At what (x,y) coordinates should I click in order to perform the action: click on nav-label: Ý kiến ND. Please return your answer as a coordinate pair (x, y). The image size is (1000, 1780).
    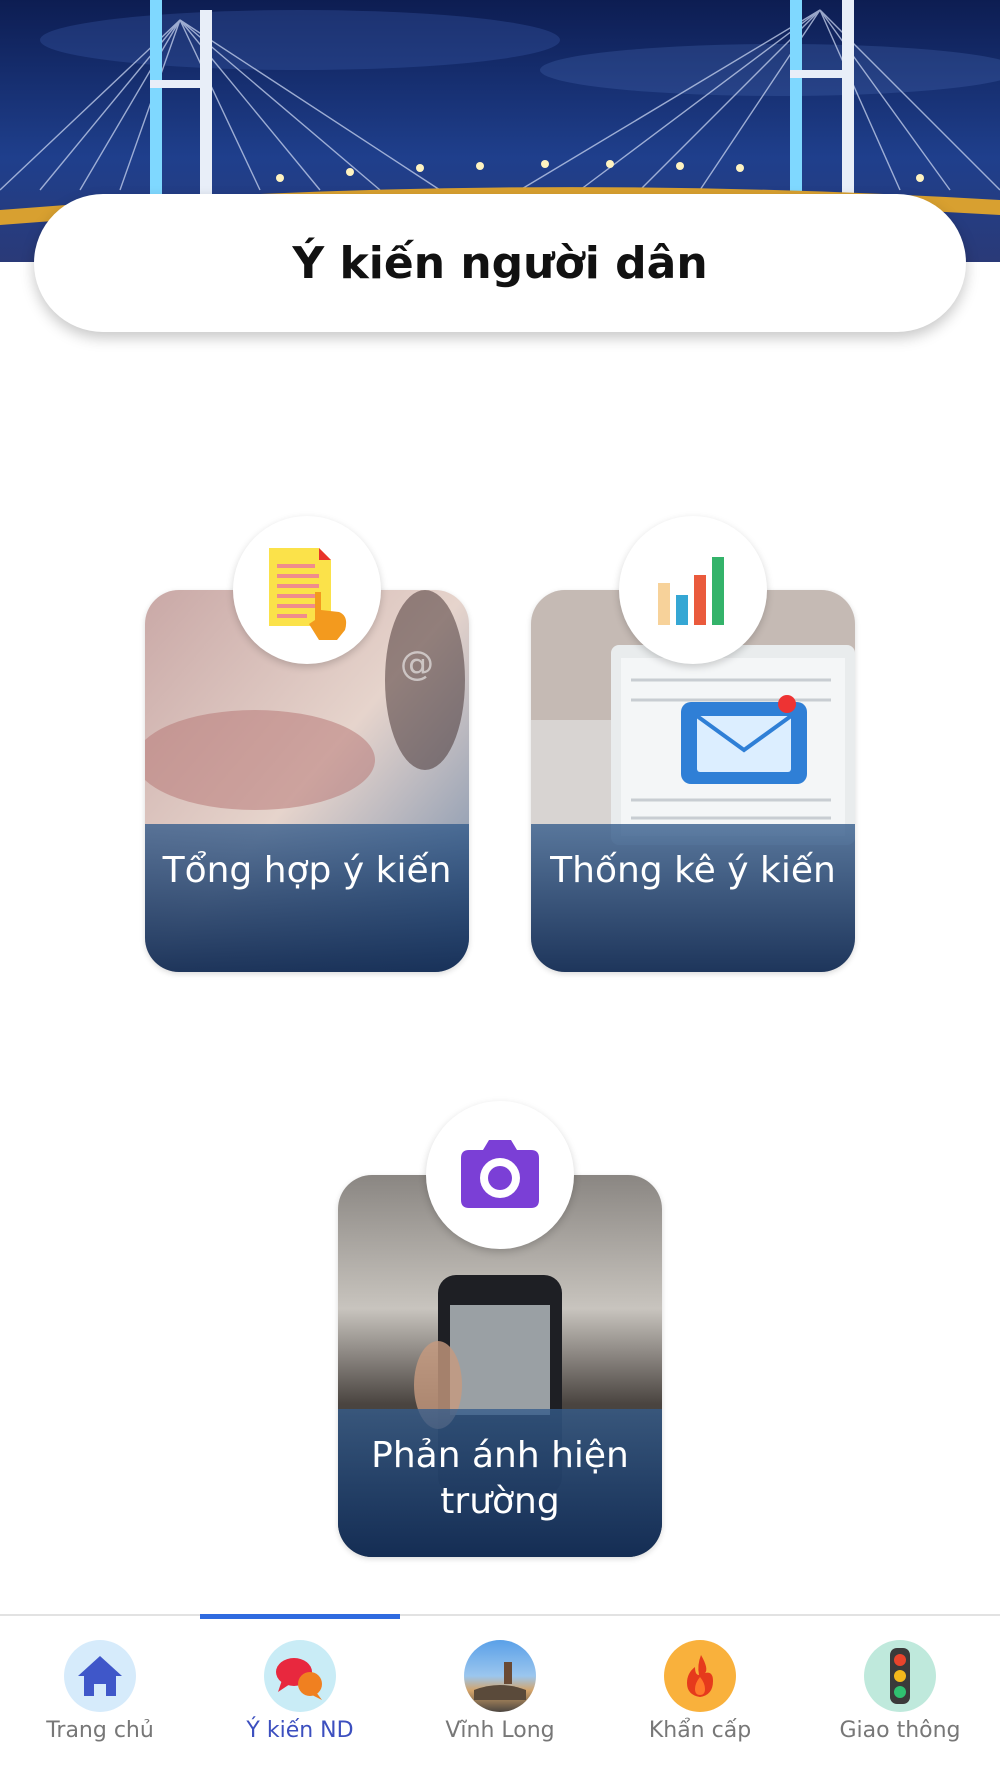
    Looking at the image, I should click on (300, 1730).